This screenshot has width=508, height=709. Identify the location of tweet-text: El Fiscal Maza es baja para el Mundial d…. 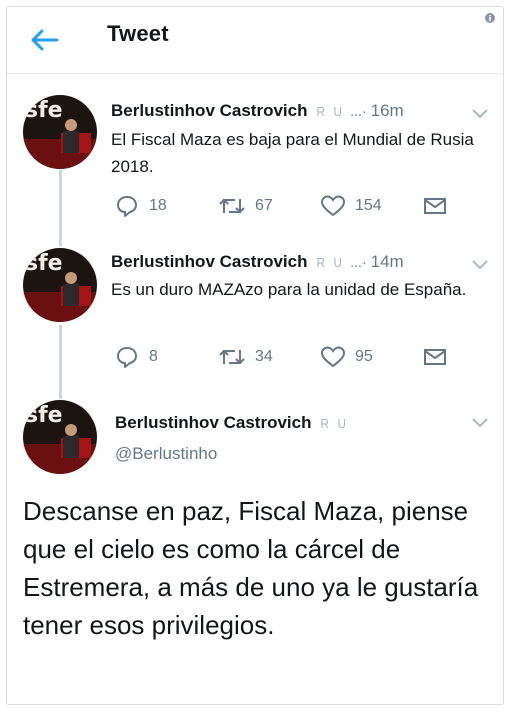
(292, 153).